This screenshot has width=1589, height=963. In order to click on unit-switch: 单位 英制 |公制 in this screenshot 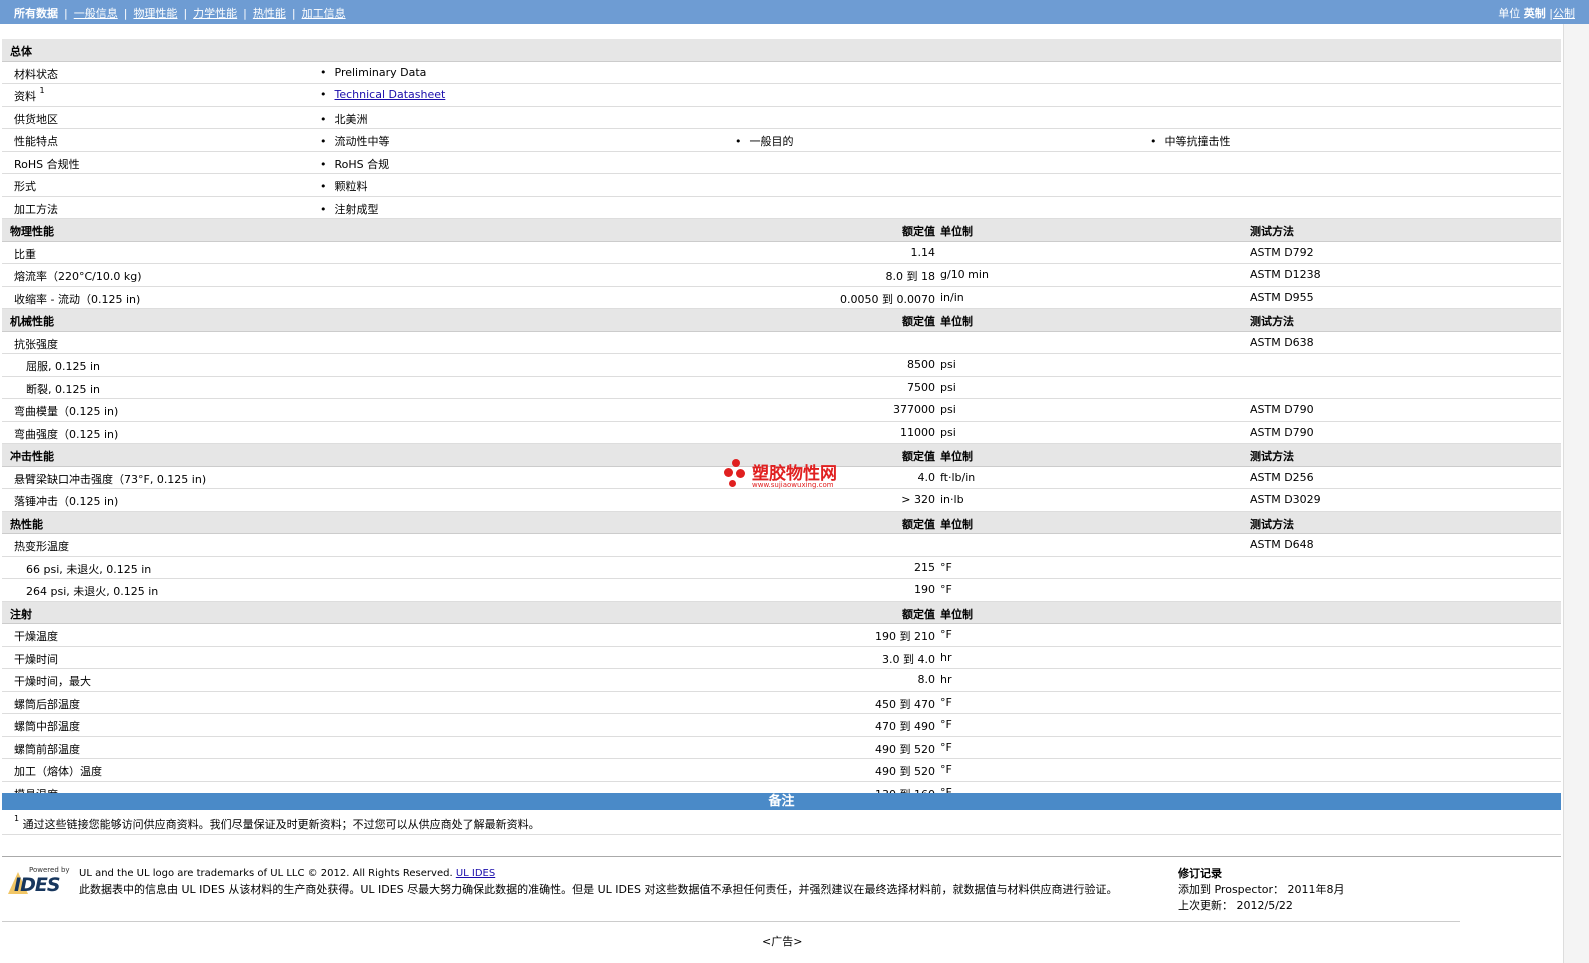, I will do `click(1536, 13)`.